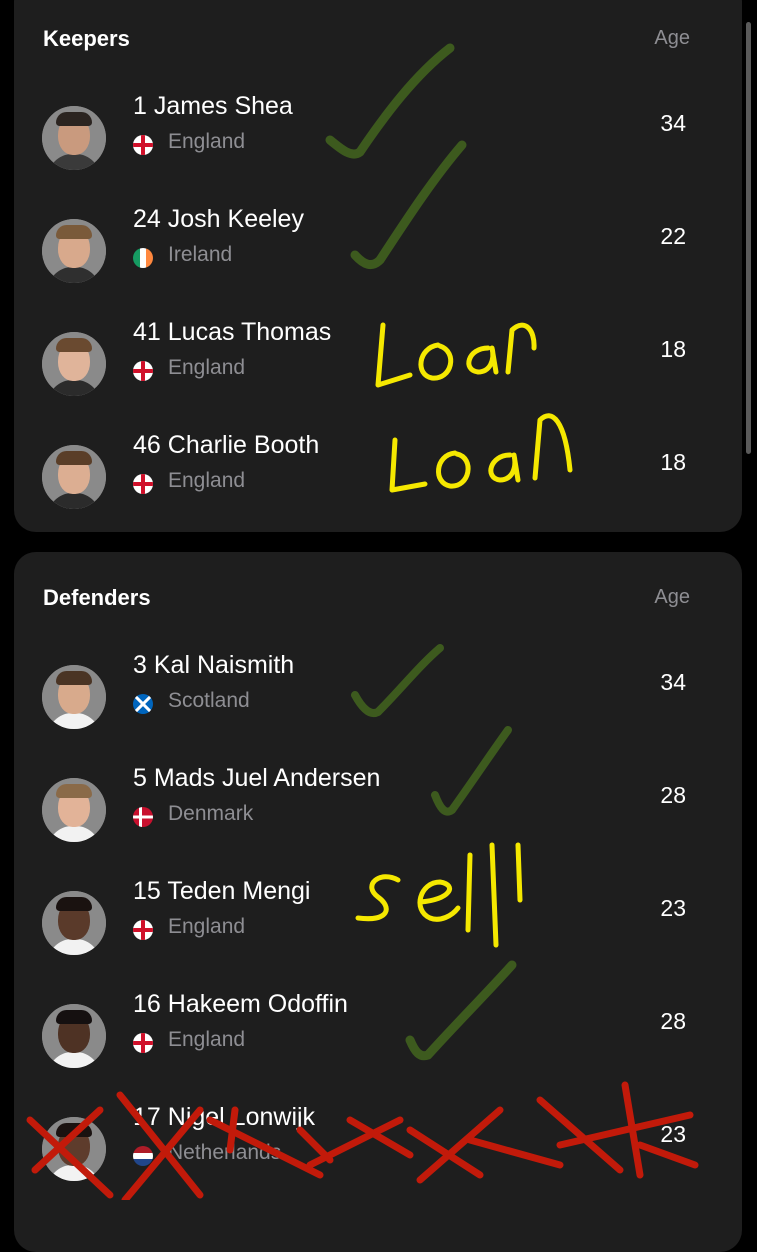 Image resolution: width=757 pixels, height=1252 pixels. I want to click on player-age: 22, so click(673, 236).